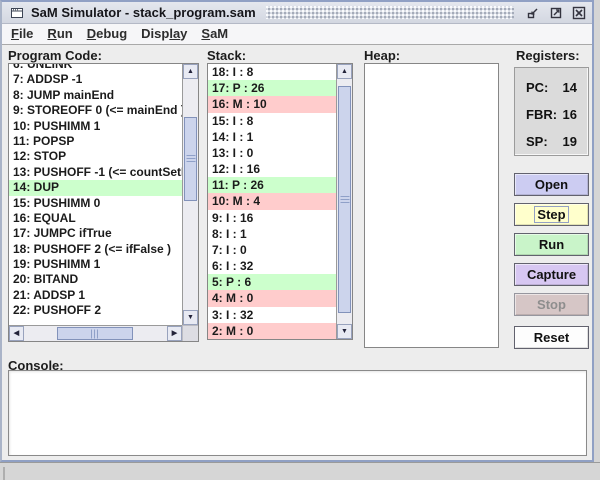  I want to click on stack-row: 8: I : 1, so click(229, 233).